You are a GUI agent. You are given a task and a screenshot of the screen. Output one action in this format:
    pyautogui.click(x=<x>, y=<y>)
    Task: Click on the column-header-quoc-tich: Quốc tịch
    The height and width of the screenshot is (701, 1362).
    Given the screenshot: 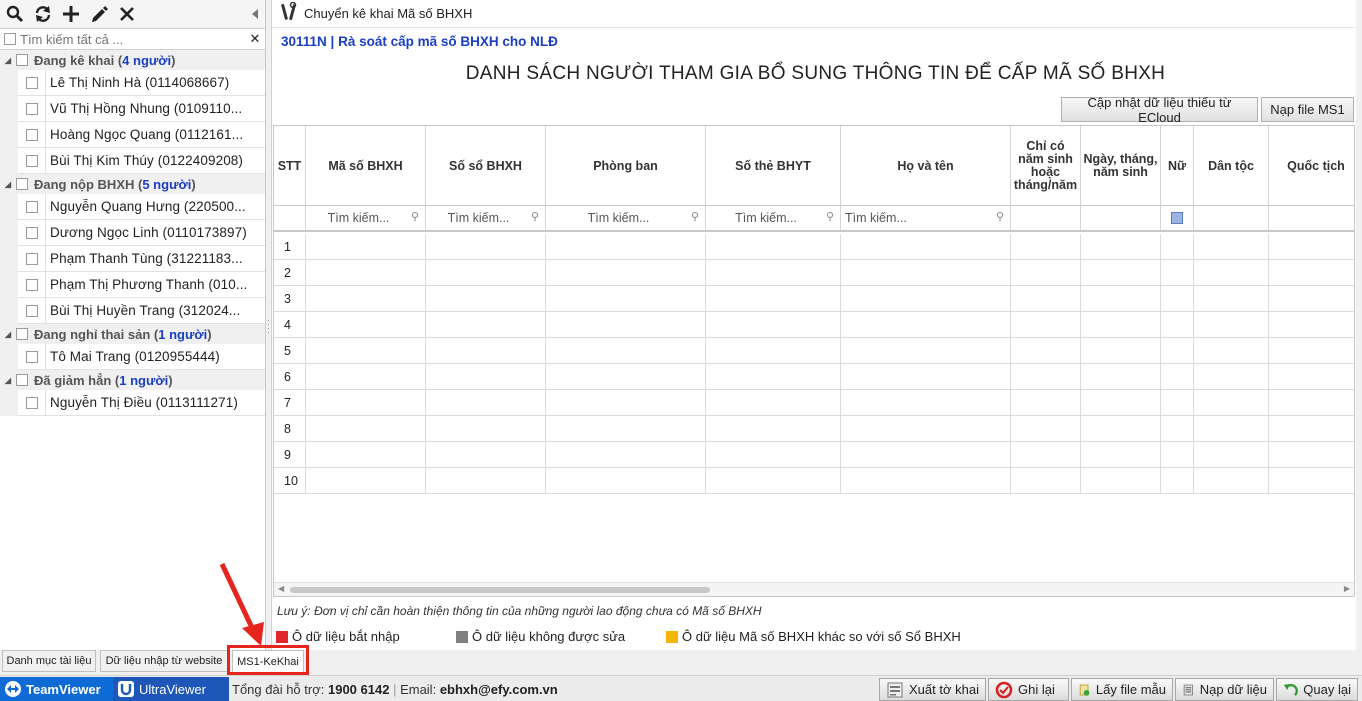 What is the action you would take?
    pyautogui.click(x=1311, y=166)
    